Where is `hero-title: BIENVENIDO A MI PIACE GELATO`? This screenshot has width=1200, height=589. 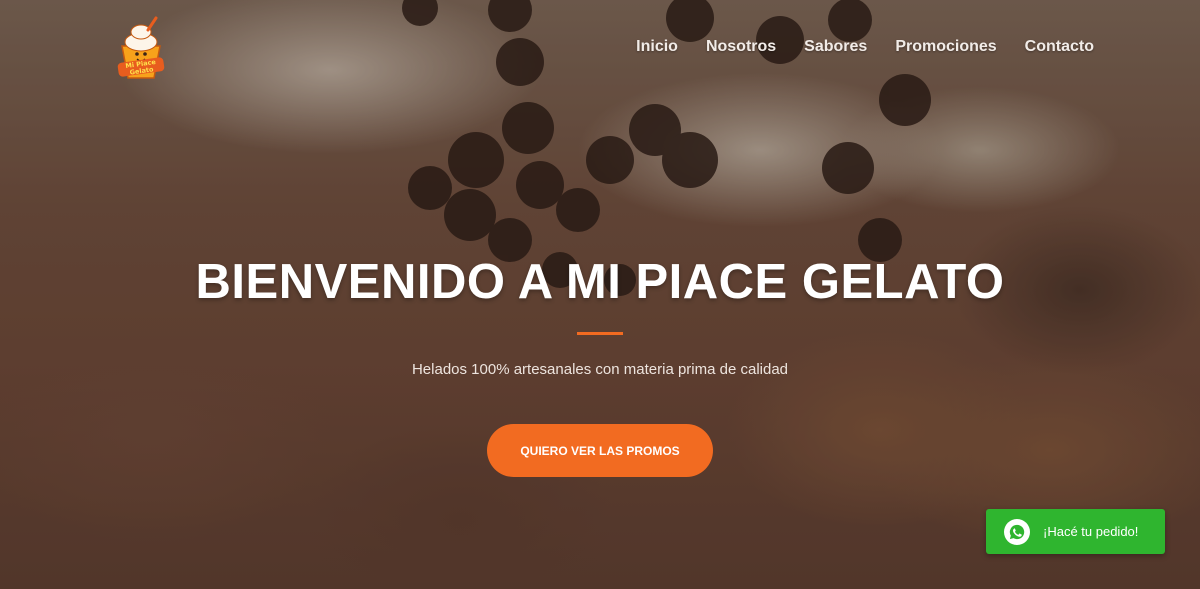 hero-title: BIENVENIDO A MI PIACE GELATO is located at coordinates (600, 282).